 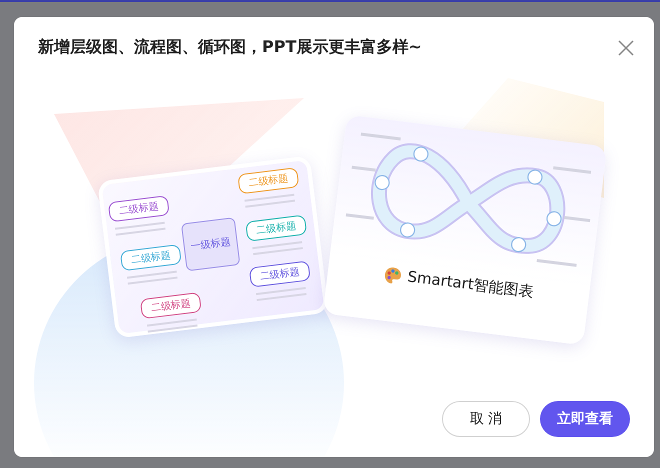 What do you see at coordinates (585, 419) in the screenshot?
I see `view-now-button: 立即查看` at bounding box center [585, 419].